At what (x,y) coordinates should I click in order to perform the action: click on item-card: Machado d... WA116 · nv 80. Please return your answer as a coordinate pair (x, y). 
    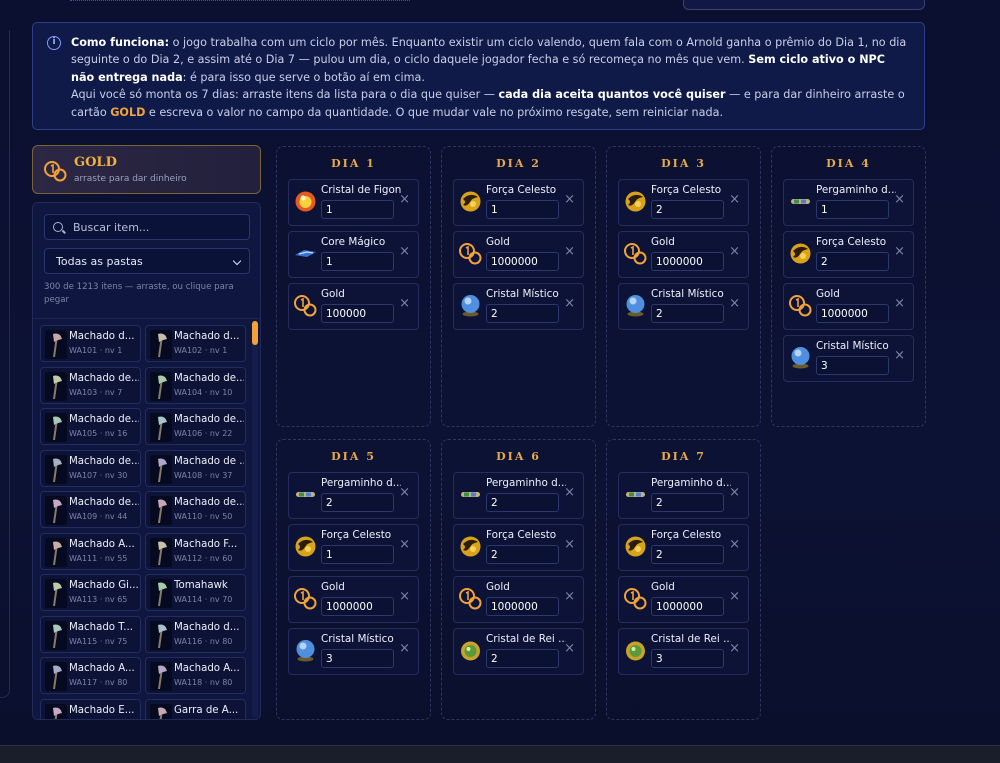
    Looking at the image, I should click on (195, 634).